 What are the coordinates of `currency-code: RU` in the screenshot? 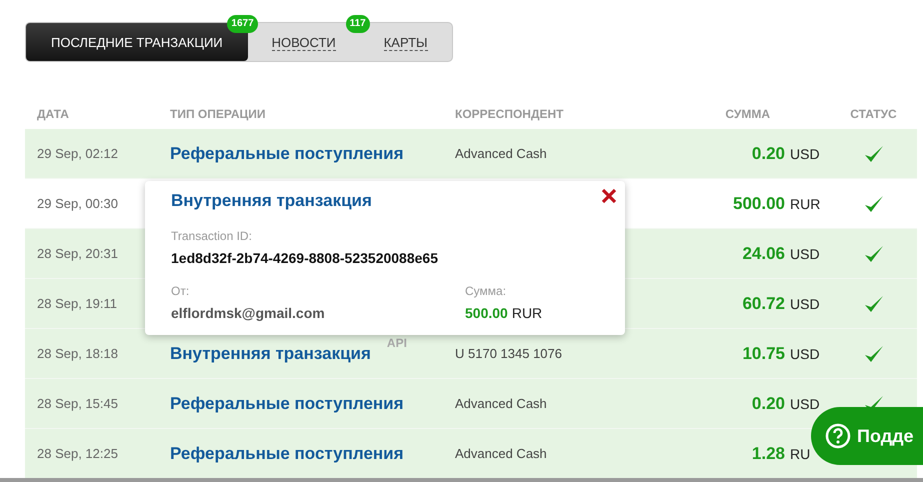 It's located at (800, 454).